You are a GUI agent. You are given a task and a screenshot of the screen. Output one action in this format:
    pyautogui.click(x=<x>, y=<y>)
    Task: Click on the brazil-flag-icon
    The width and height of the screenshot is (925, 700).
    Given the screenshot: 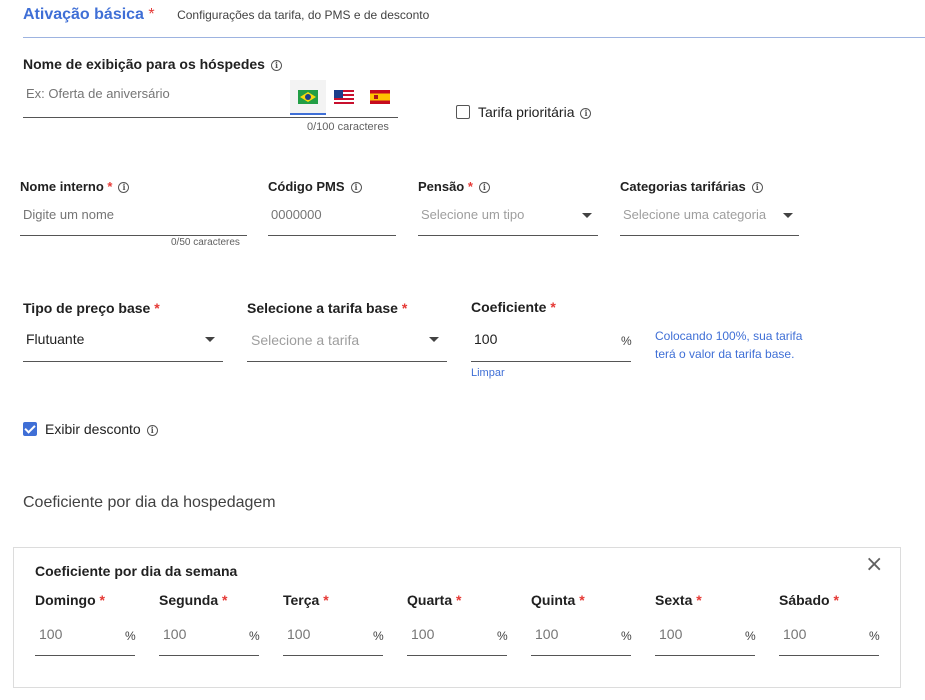 What is the action you would take?
    pyautogui.click(x=308, y=97)
    